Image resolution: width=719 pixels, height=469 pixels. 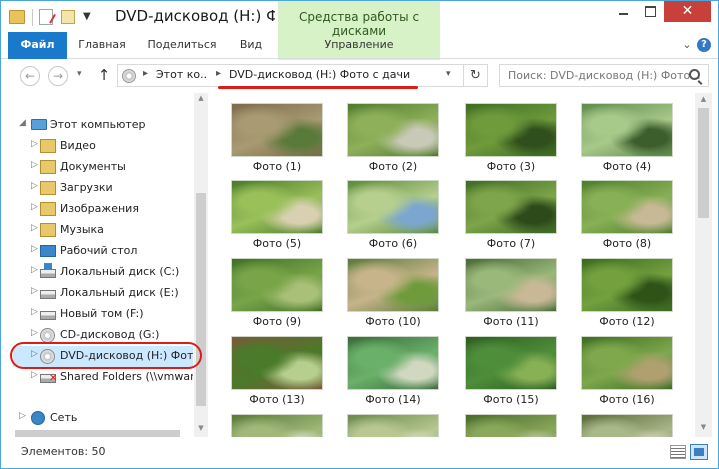 I want to click on sidebar-item-downloads: ▷ Загрузки, so click(x=97, y=188).